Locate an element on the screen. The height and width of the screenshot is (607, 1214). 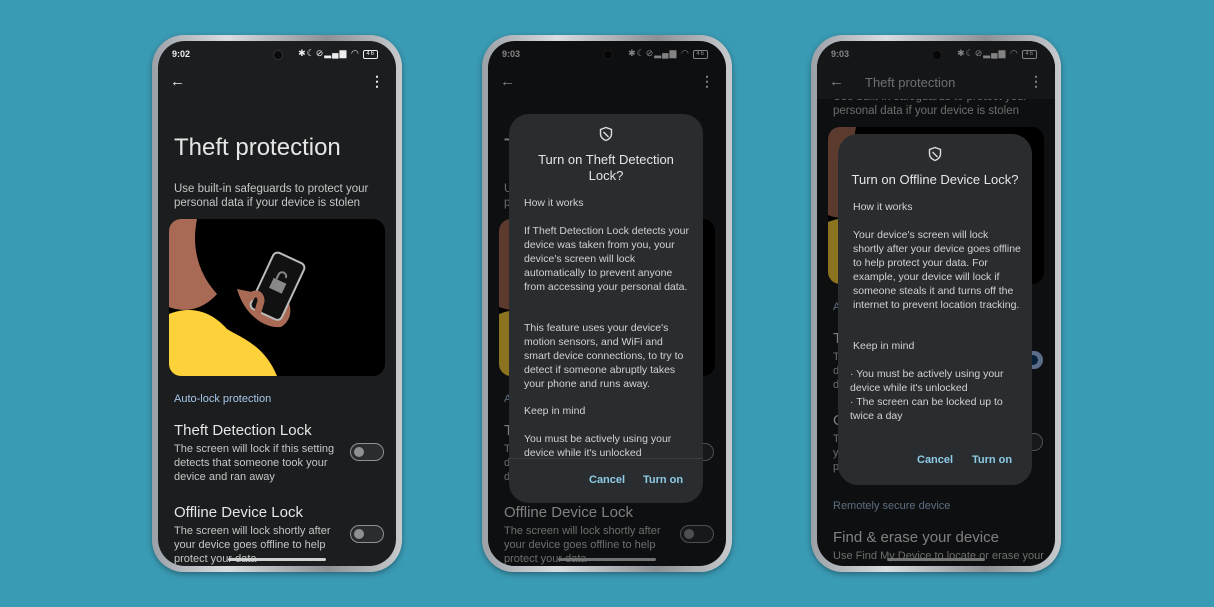
offline-lock-title: Offline Device Lock is located at coordinates (238, 512).